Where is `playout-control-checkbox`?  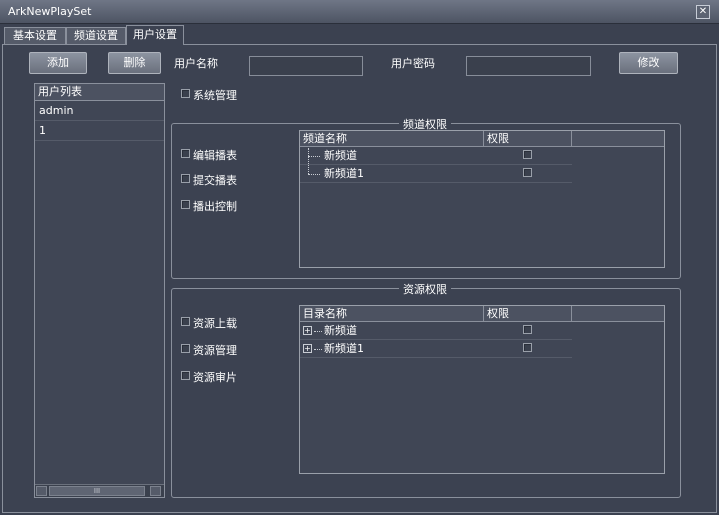
playout-control-checkbox is located at coordinates (185, 204).